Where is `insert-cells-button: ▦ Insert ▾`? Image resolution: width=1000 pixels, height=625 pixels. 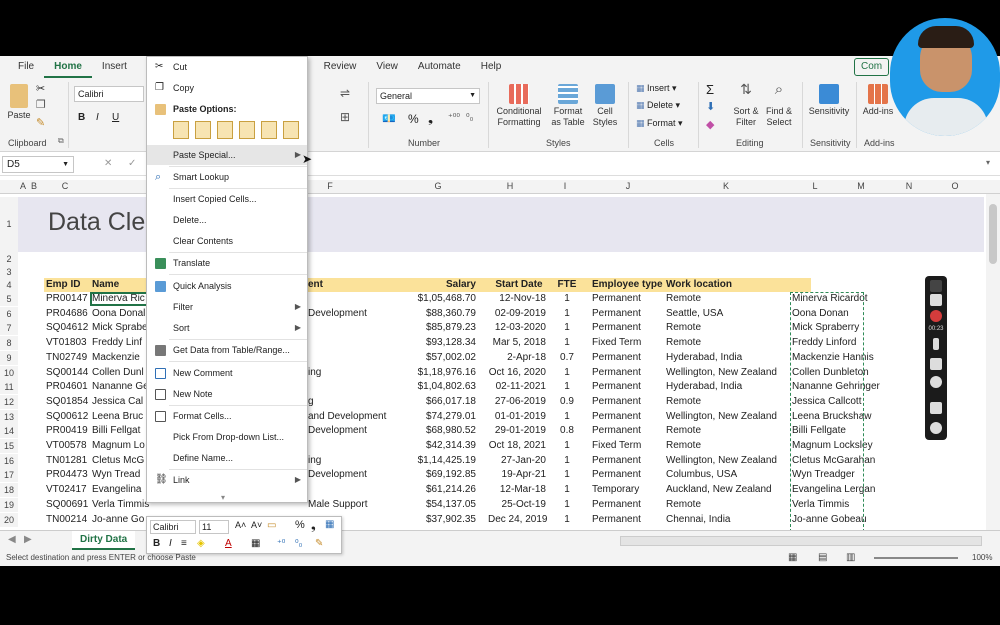
insert-cells-button: ▦ Insert ▾ is located at coordinates (656, 88).